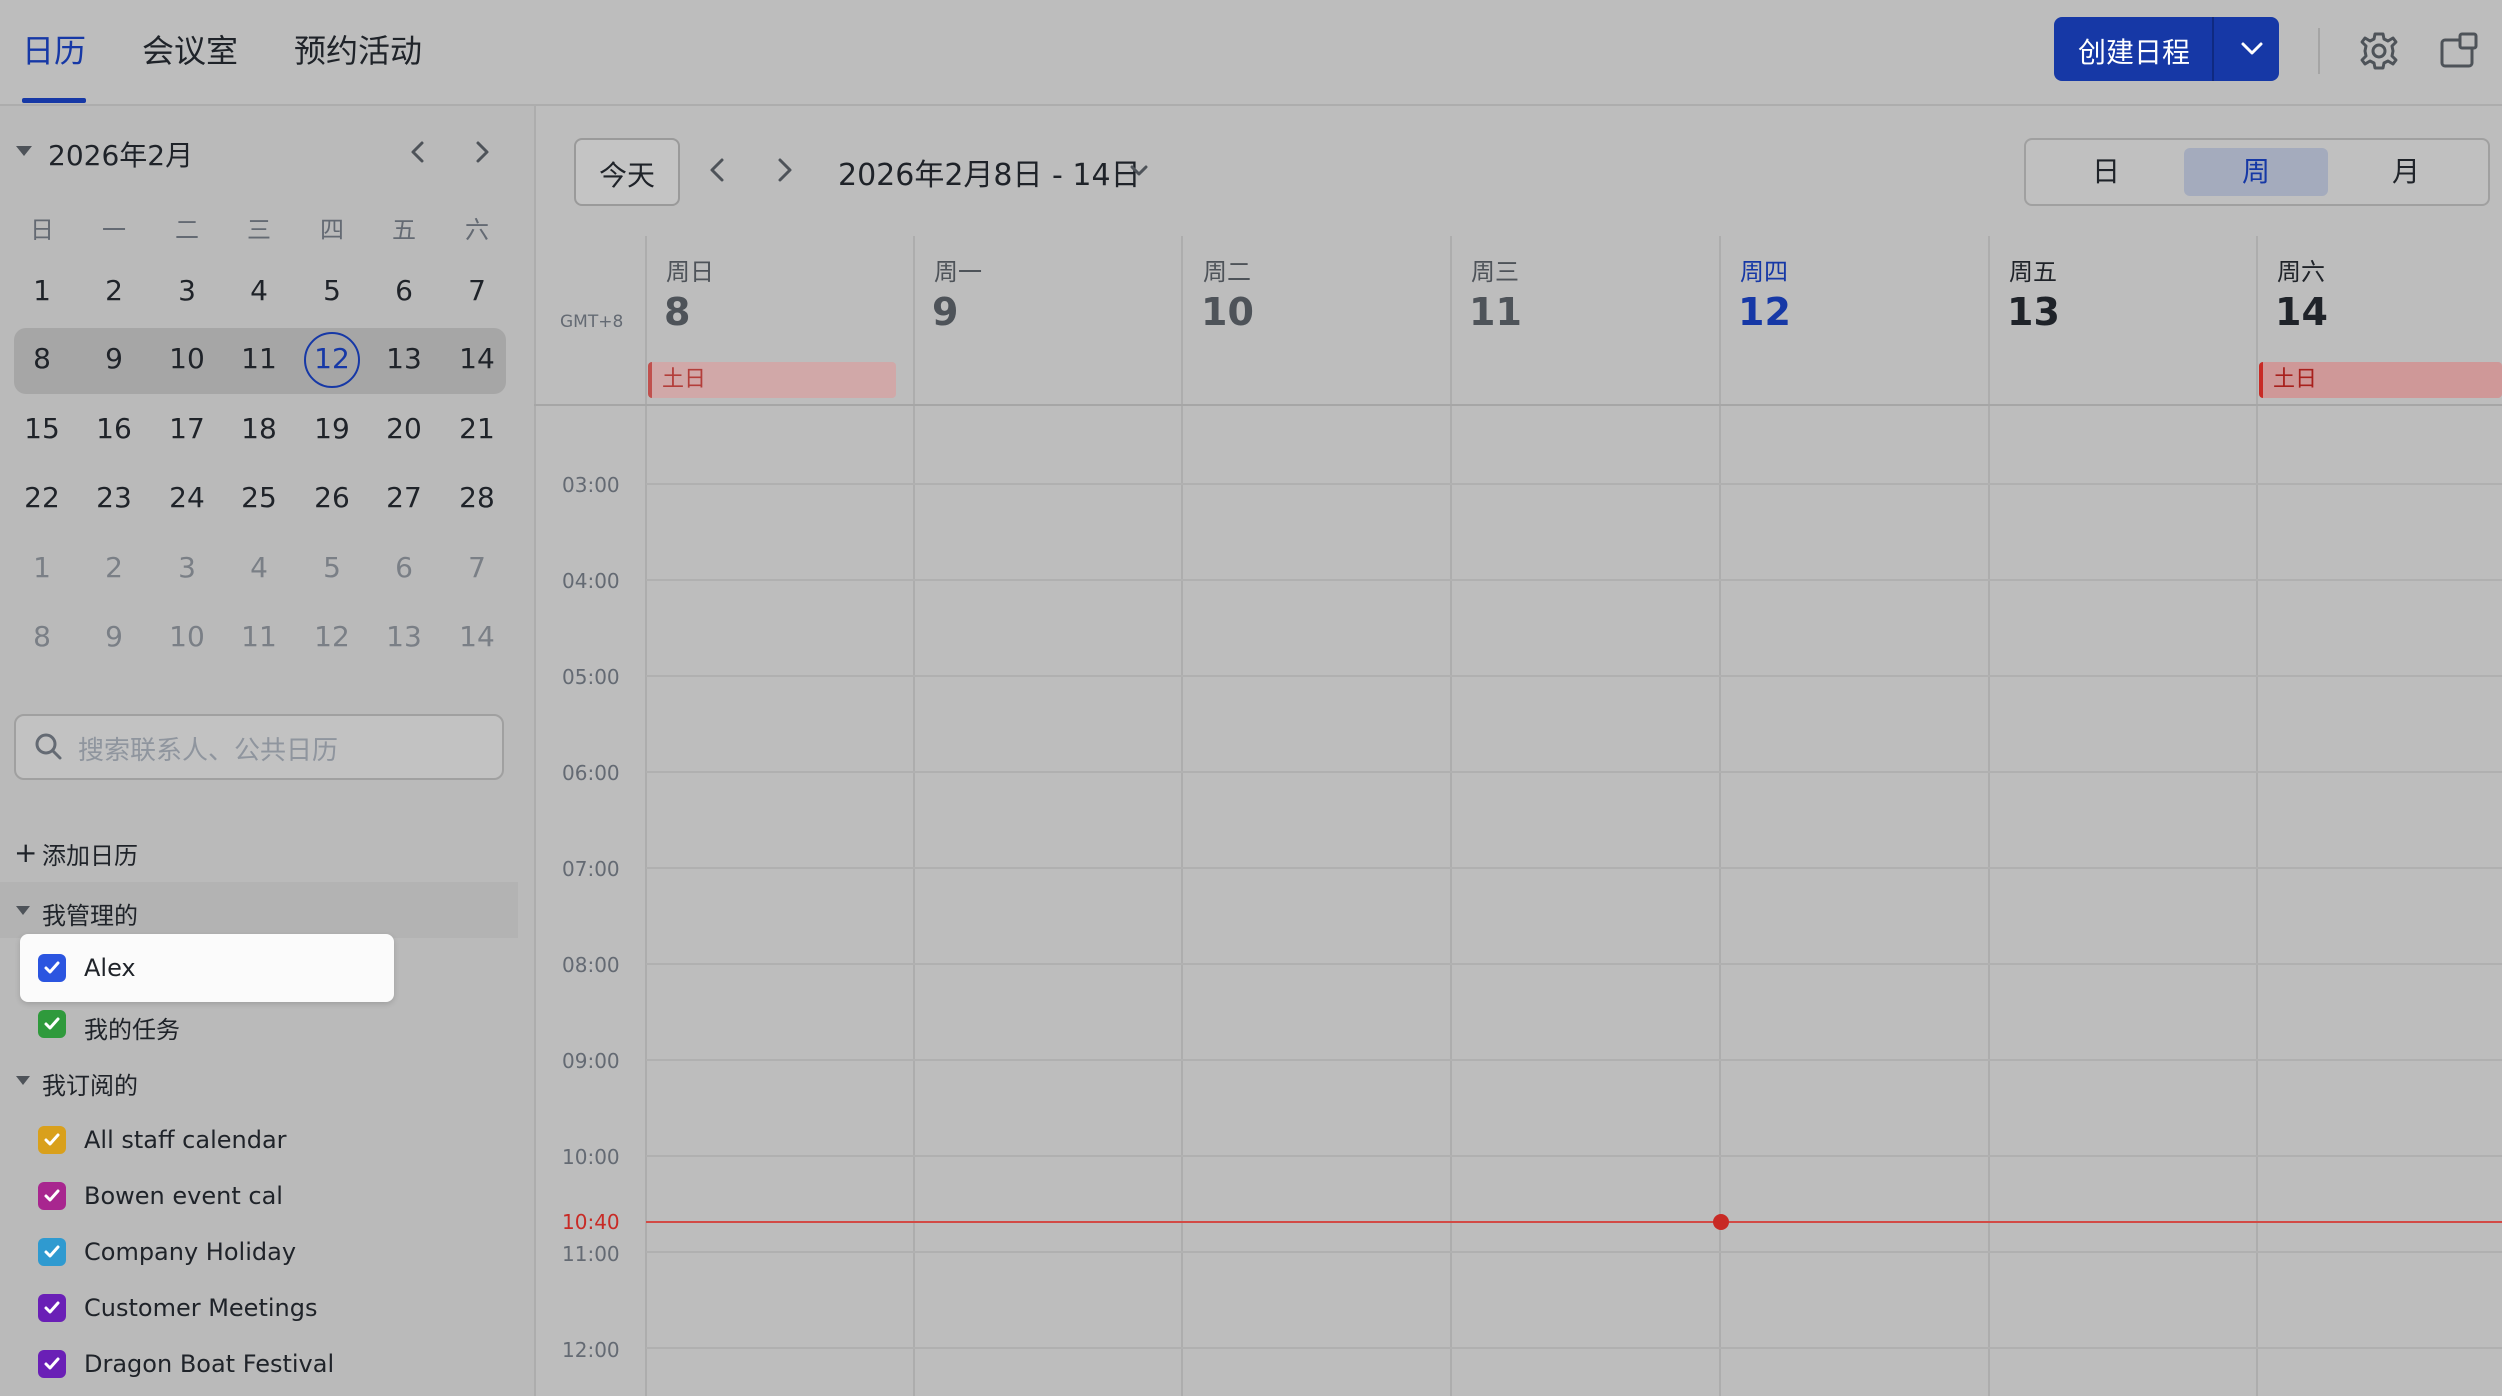  Describe the element at coordinates (404, 497) in the screenshot. I see `mini-calendar-day: 27` at that location.